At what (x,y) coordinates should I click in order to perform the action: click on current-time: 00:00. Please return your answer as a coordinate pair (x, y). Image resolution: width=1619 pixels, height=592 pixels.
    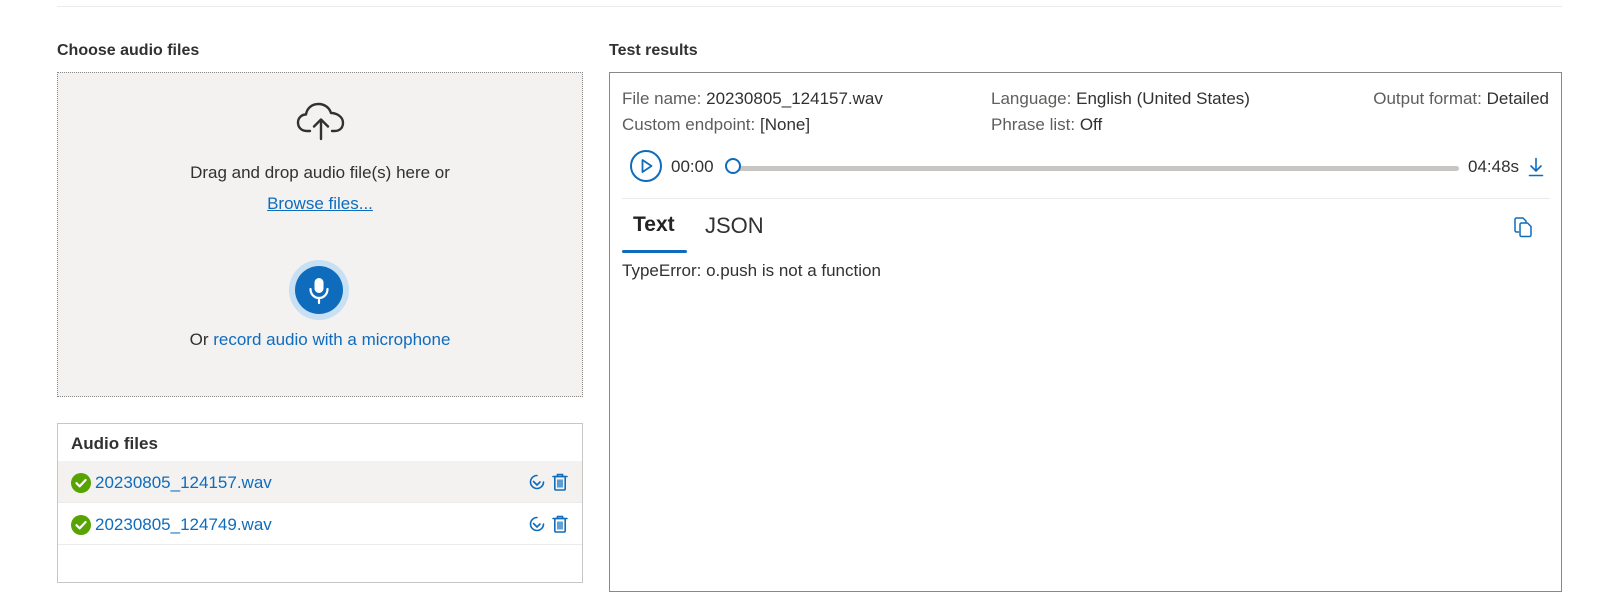
    Looking at the image, I should click on (692, 166).